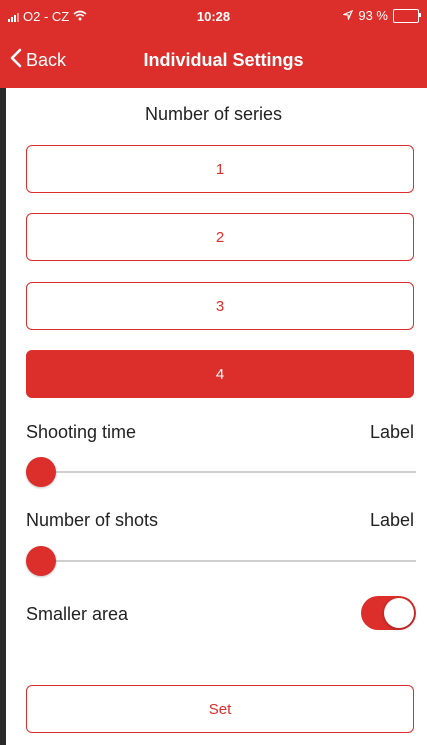  Describe the element at coordinates (220, 709) in the screenshot. I see `set-button: Set` at that location.